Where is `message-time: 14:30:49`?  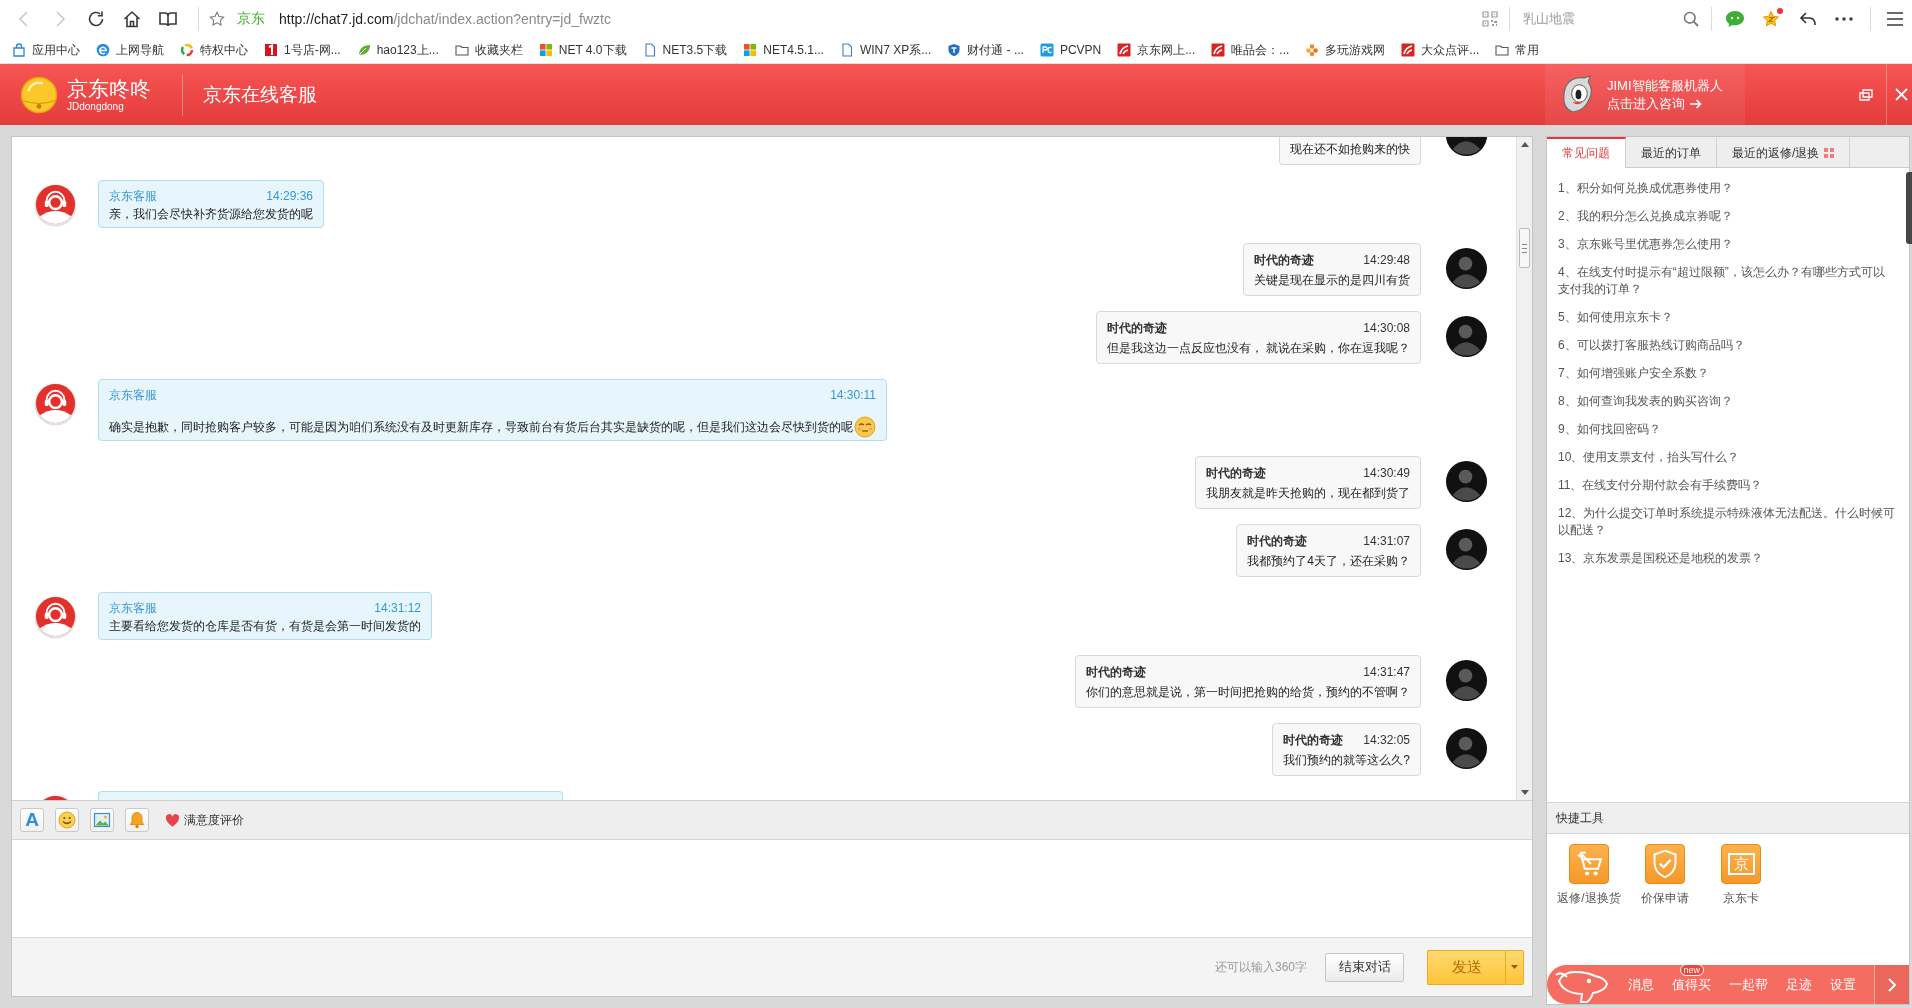 message-time: 14:30:49 is located at coordinates (1386, 473).